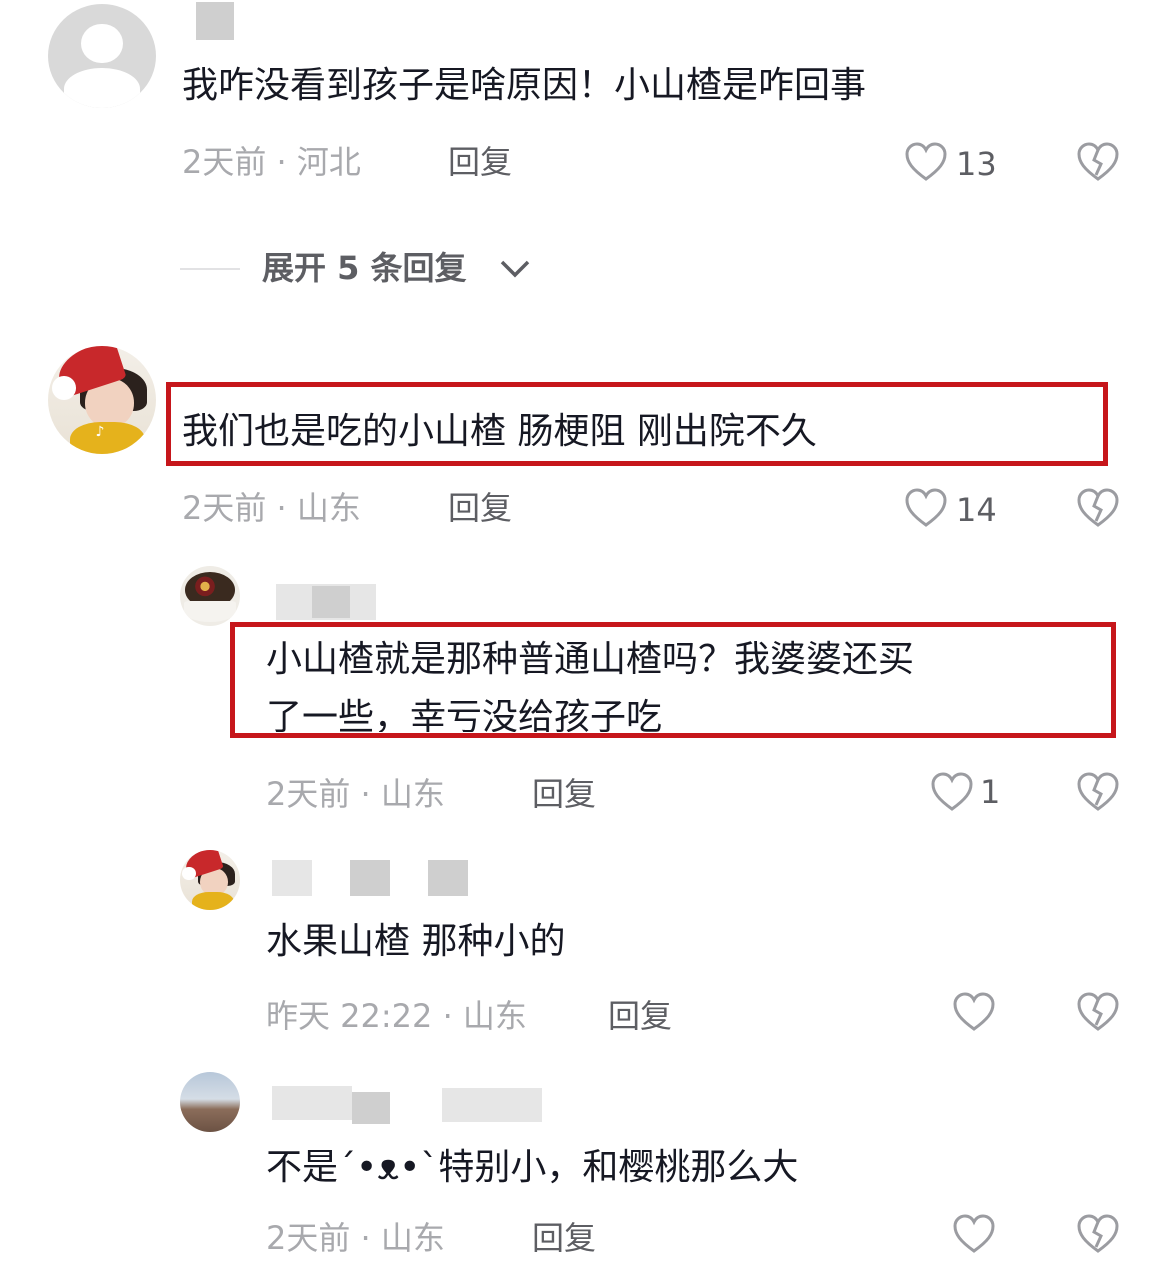 This screenshot has width=1170, height=1282. I want to click on chevron-down-icon, so click(515, 268).